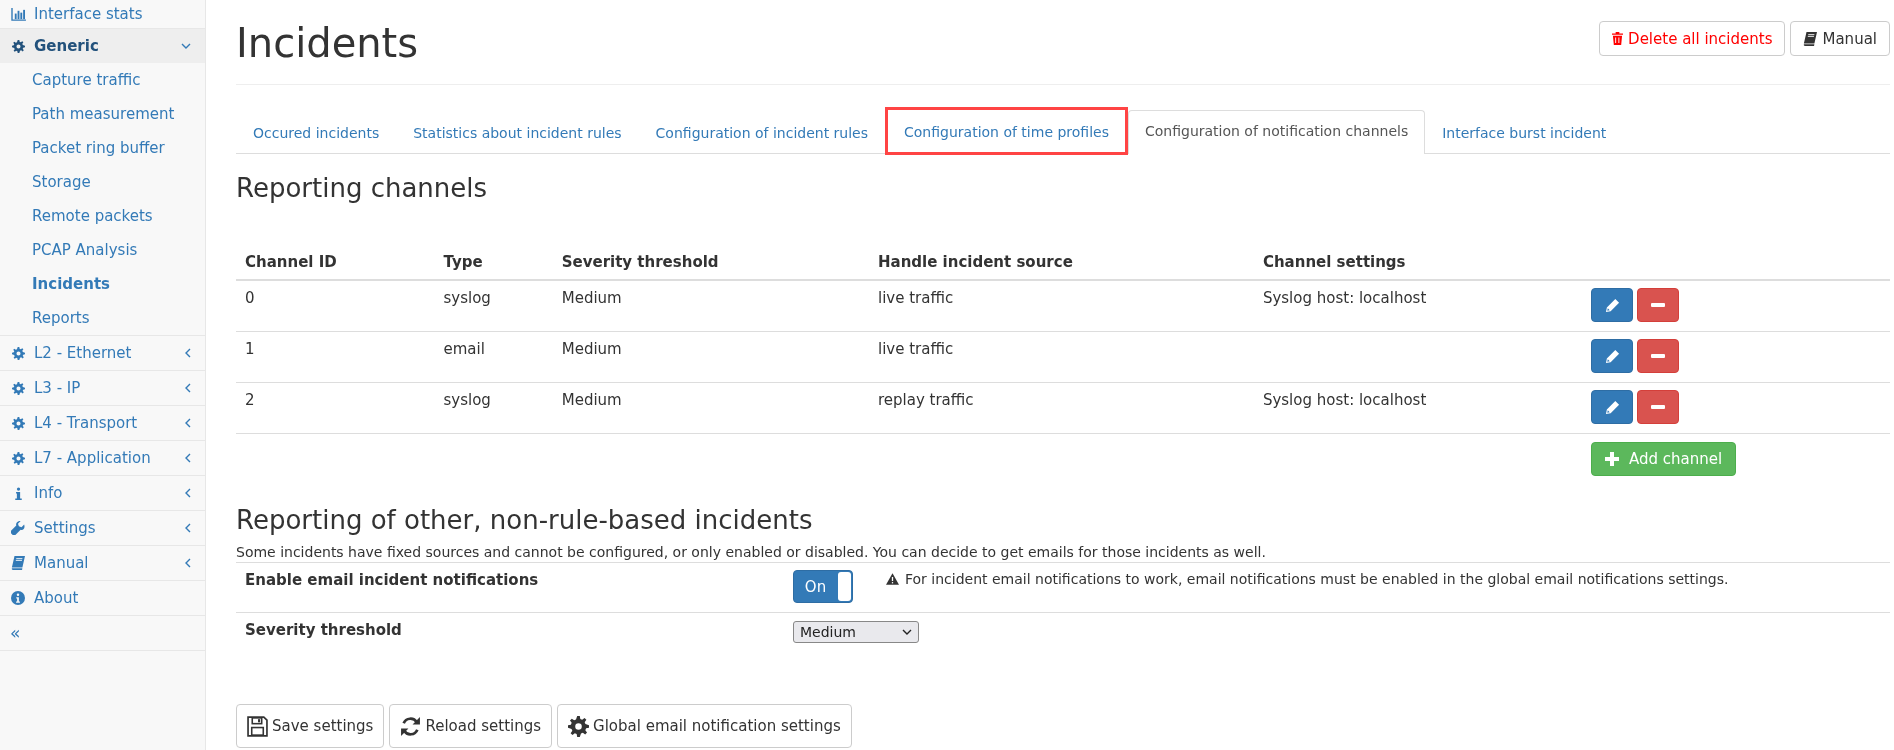 The height and width of the screenshot is (750, 1894). Describe the element at coordinates (1317, 579) in the screenshot. I see `warning-text: For incident email notifications to work, email notifications must be enabled in the global email notifications settings.` at that location.